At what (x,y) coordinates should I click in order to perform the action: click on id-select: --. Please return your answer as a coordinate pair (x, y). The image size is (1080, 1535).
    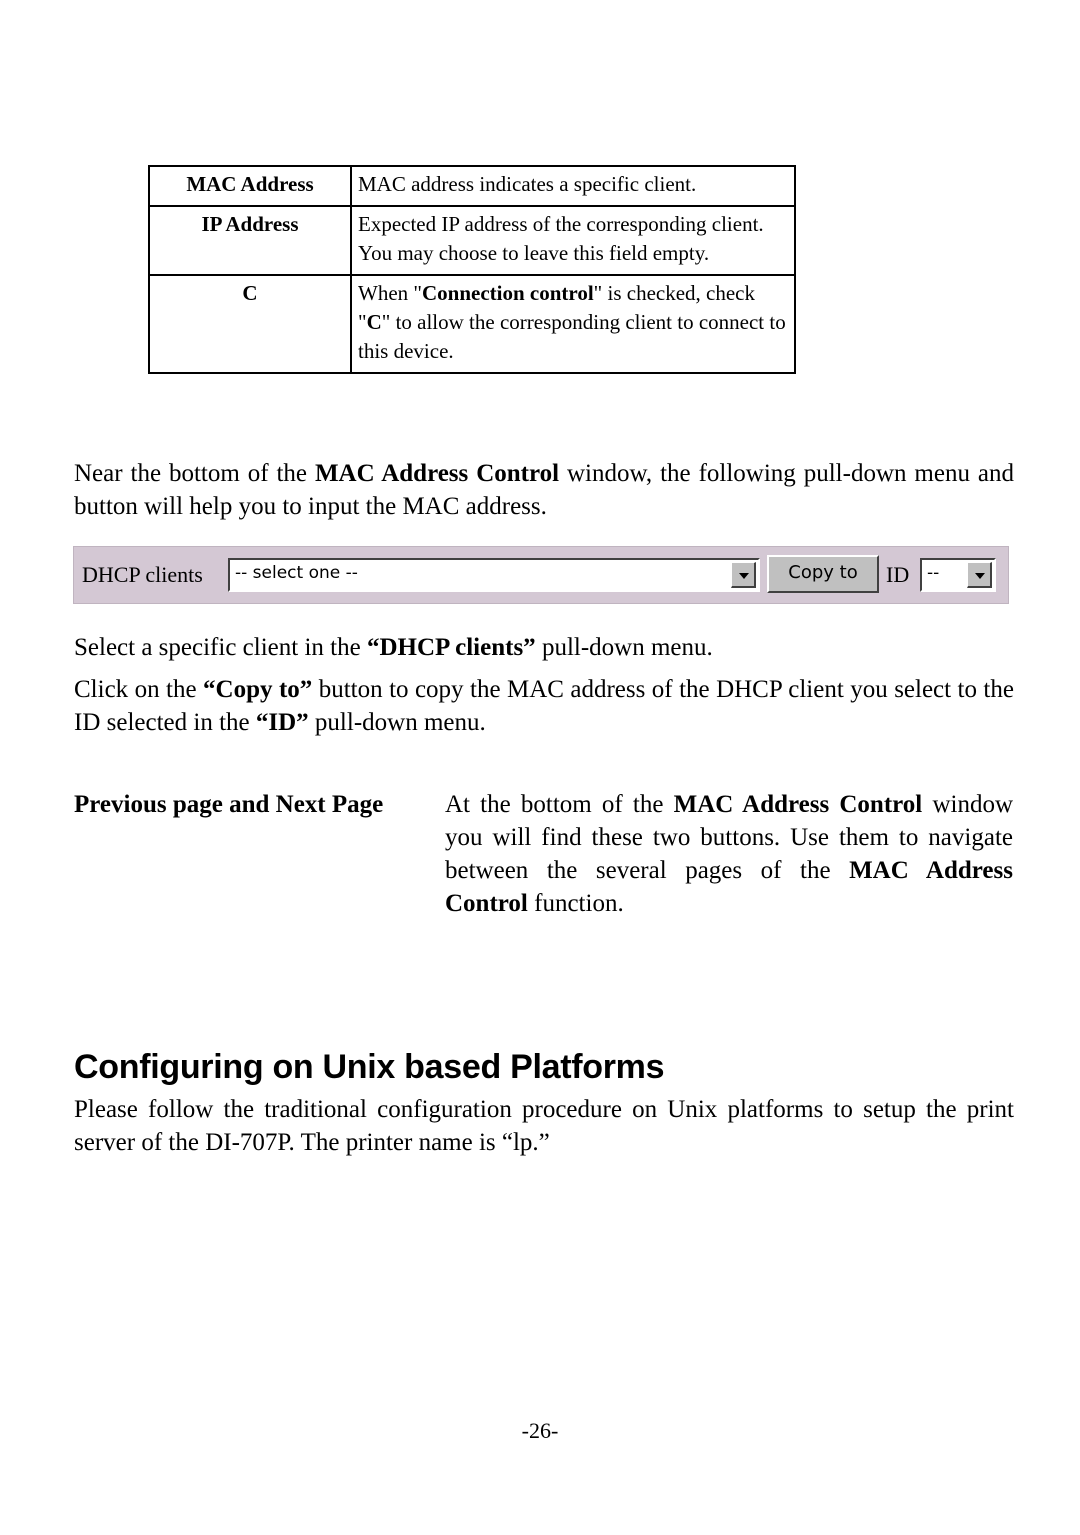
    Looking at the image, I should click on (958, 575).